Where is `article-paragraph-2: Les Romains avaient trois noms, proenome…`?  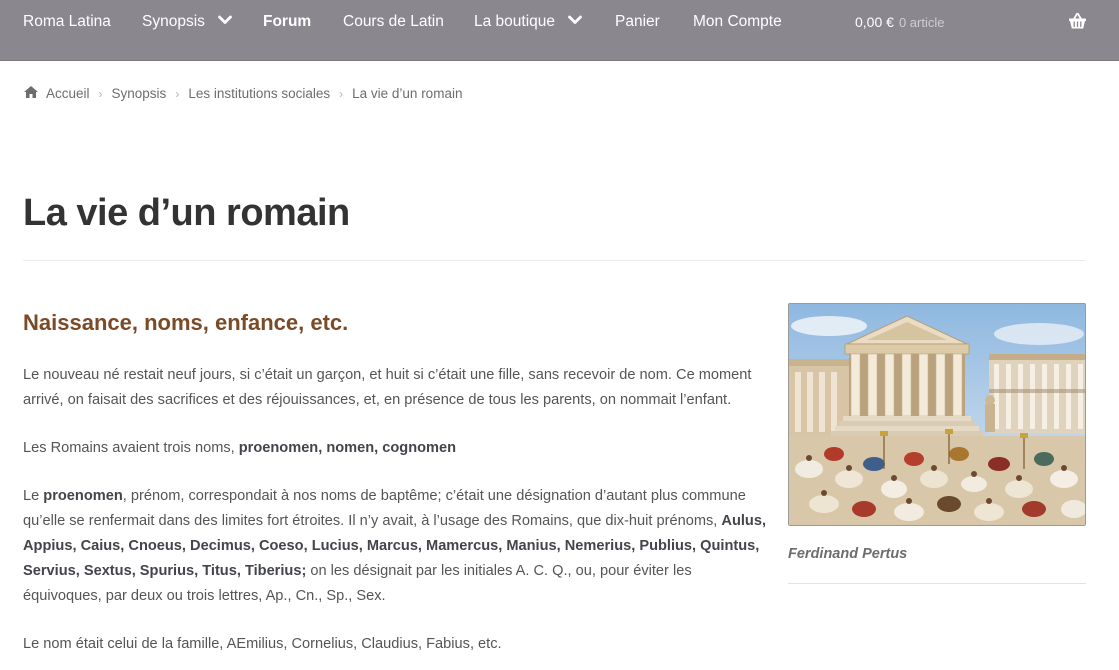 article-paragraph-2: Les Romains avaient trois noms, proenome… is located at coordinates (398, 448).